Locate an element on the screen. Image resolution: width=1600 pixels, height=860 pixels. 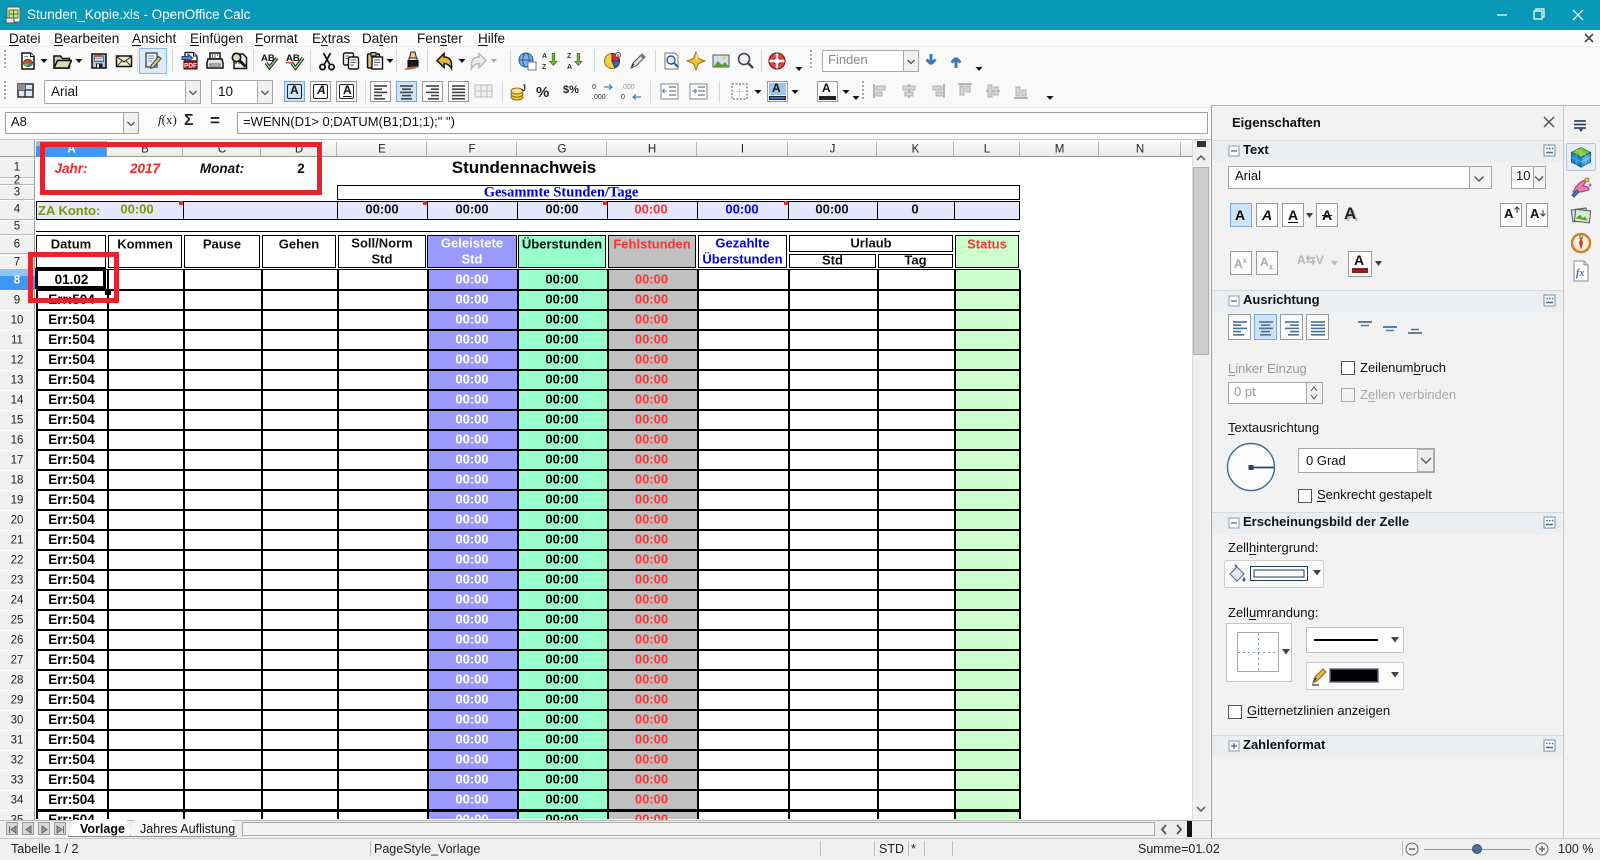
svg-text: PDF is located at coordinates (190, 66).